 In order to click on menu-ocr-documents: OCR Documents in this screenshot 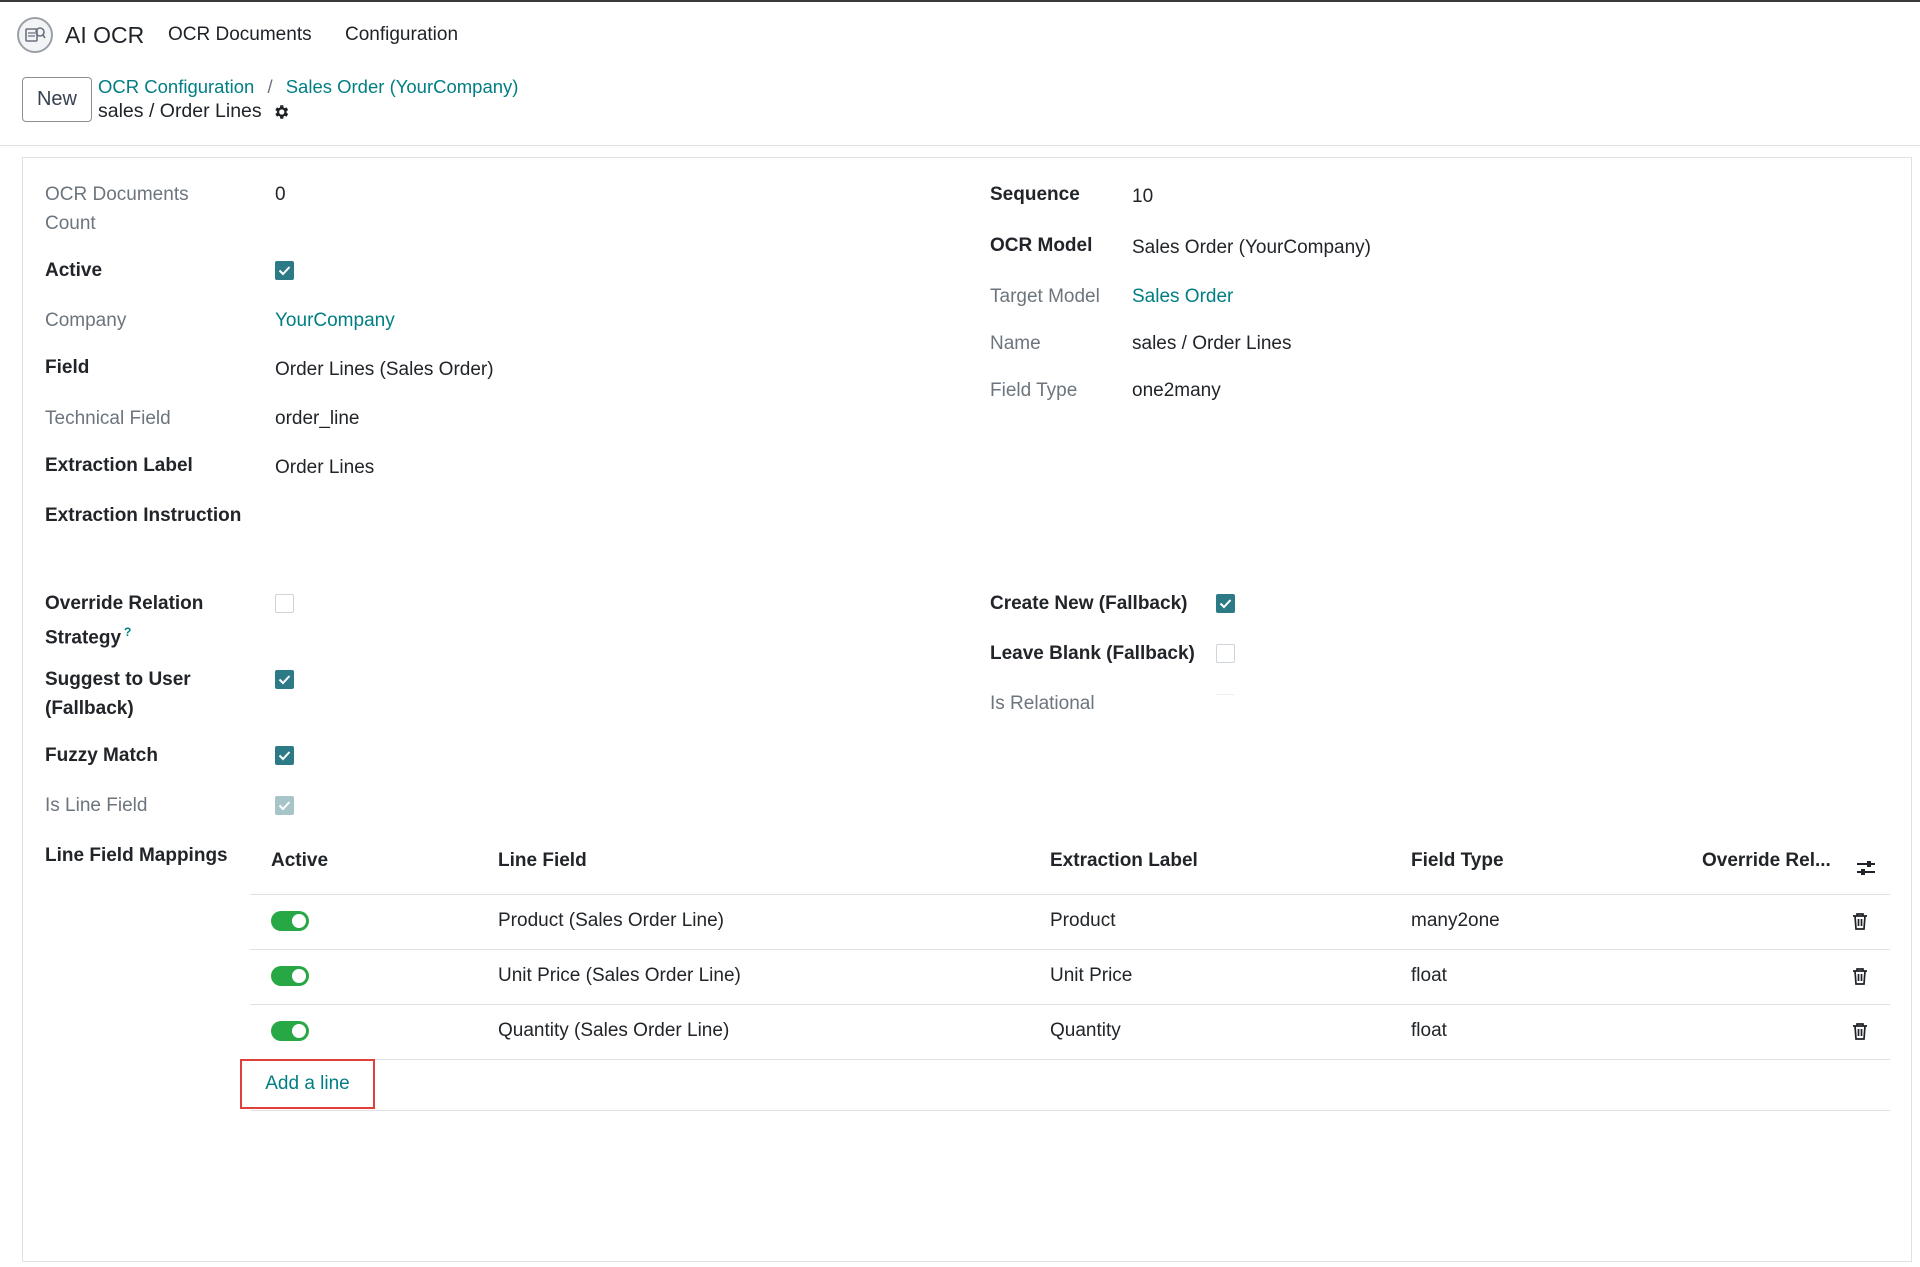, I will do `click(240, 35)`.